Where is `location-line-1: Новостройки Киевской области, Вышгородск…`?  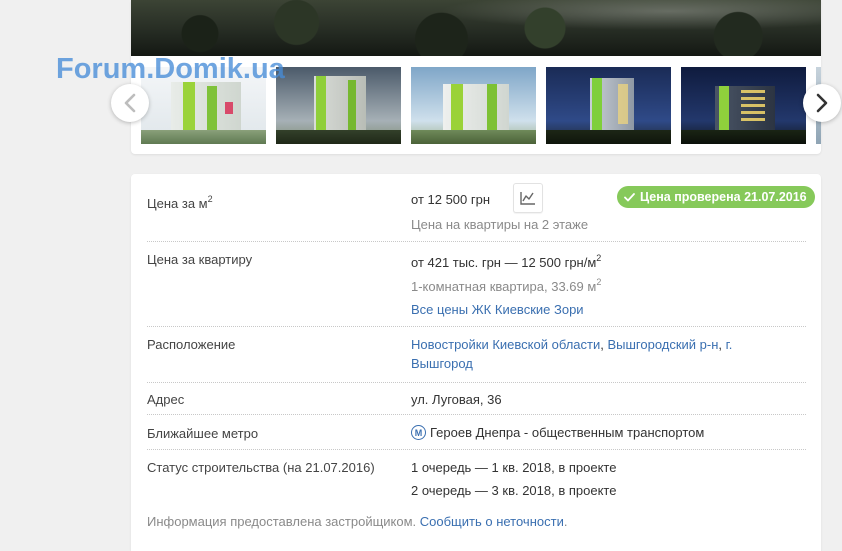 location-line-1: Новостройки Киевской области, Вышгородск… is located at coordinates (572, 344).